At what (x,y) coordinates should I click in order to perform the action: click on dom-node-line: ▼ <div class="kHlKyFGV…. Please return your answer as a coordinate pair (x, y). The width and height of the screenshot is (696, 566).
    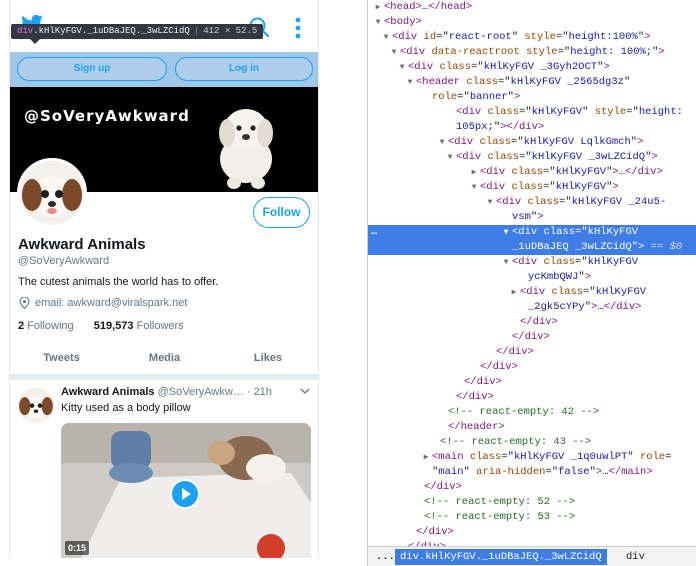
    Looking at the image, I should click on (532, 232).